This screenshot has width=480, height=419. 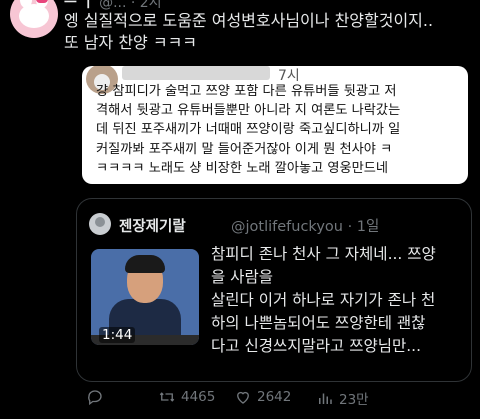 I want to click on like-button: 2642, so click(x=262, y=397).